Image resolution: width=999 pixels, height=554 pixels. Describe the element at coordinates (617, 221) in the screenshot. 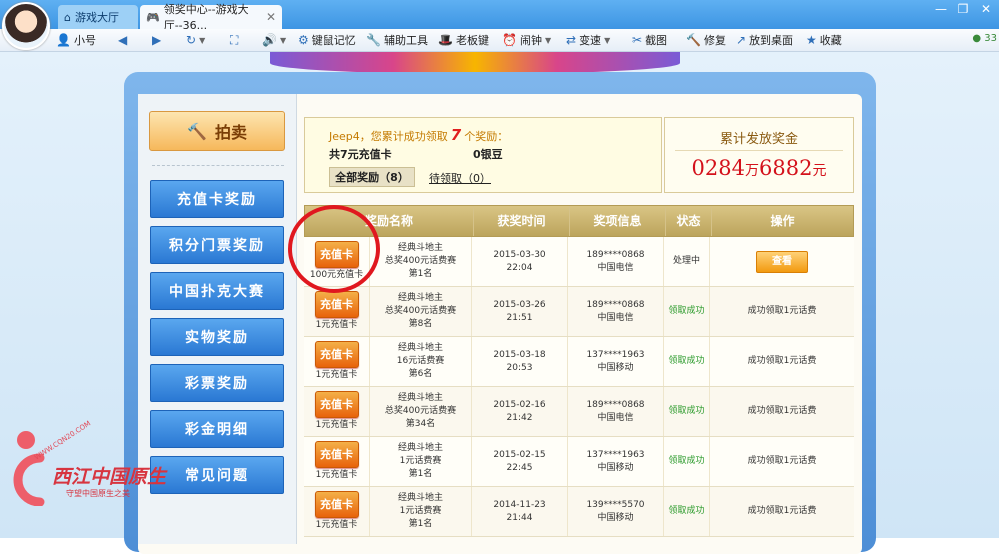

I see `header-award-info: 奖项信息` at that location.